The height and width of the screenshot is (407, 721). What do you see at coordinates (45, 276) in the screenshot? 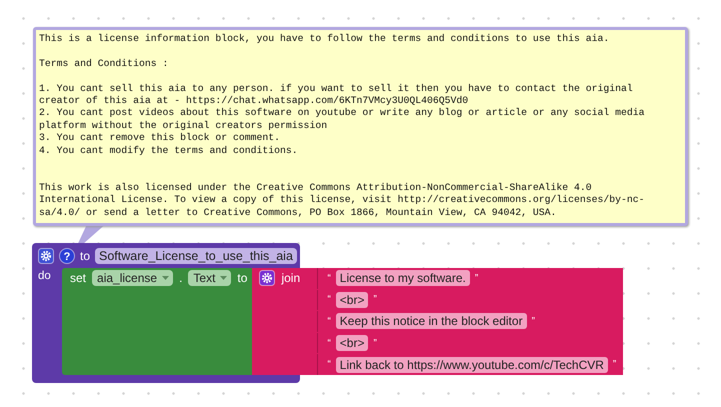
I see `do-label: do` at bounding box center [45, 276].